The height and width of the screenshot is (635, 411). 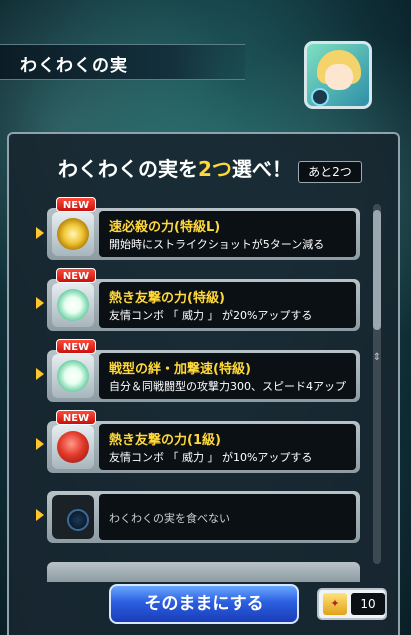 I want to click on option-description: 友情コンボ 「 威力 」 が20%アップする, so click(x=211, y=315).